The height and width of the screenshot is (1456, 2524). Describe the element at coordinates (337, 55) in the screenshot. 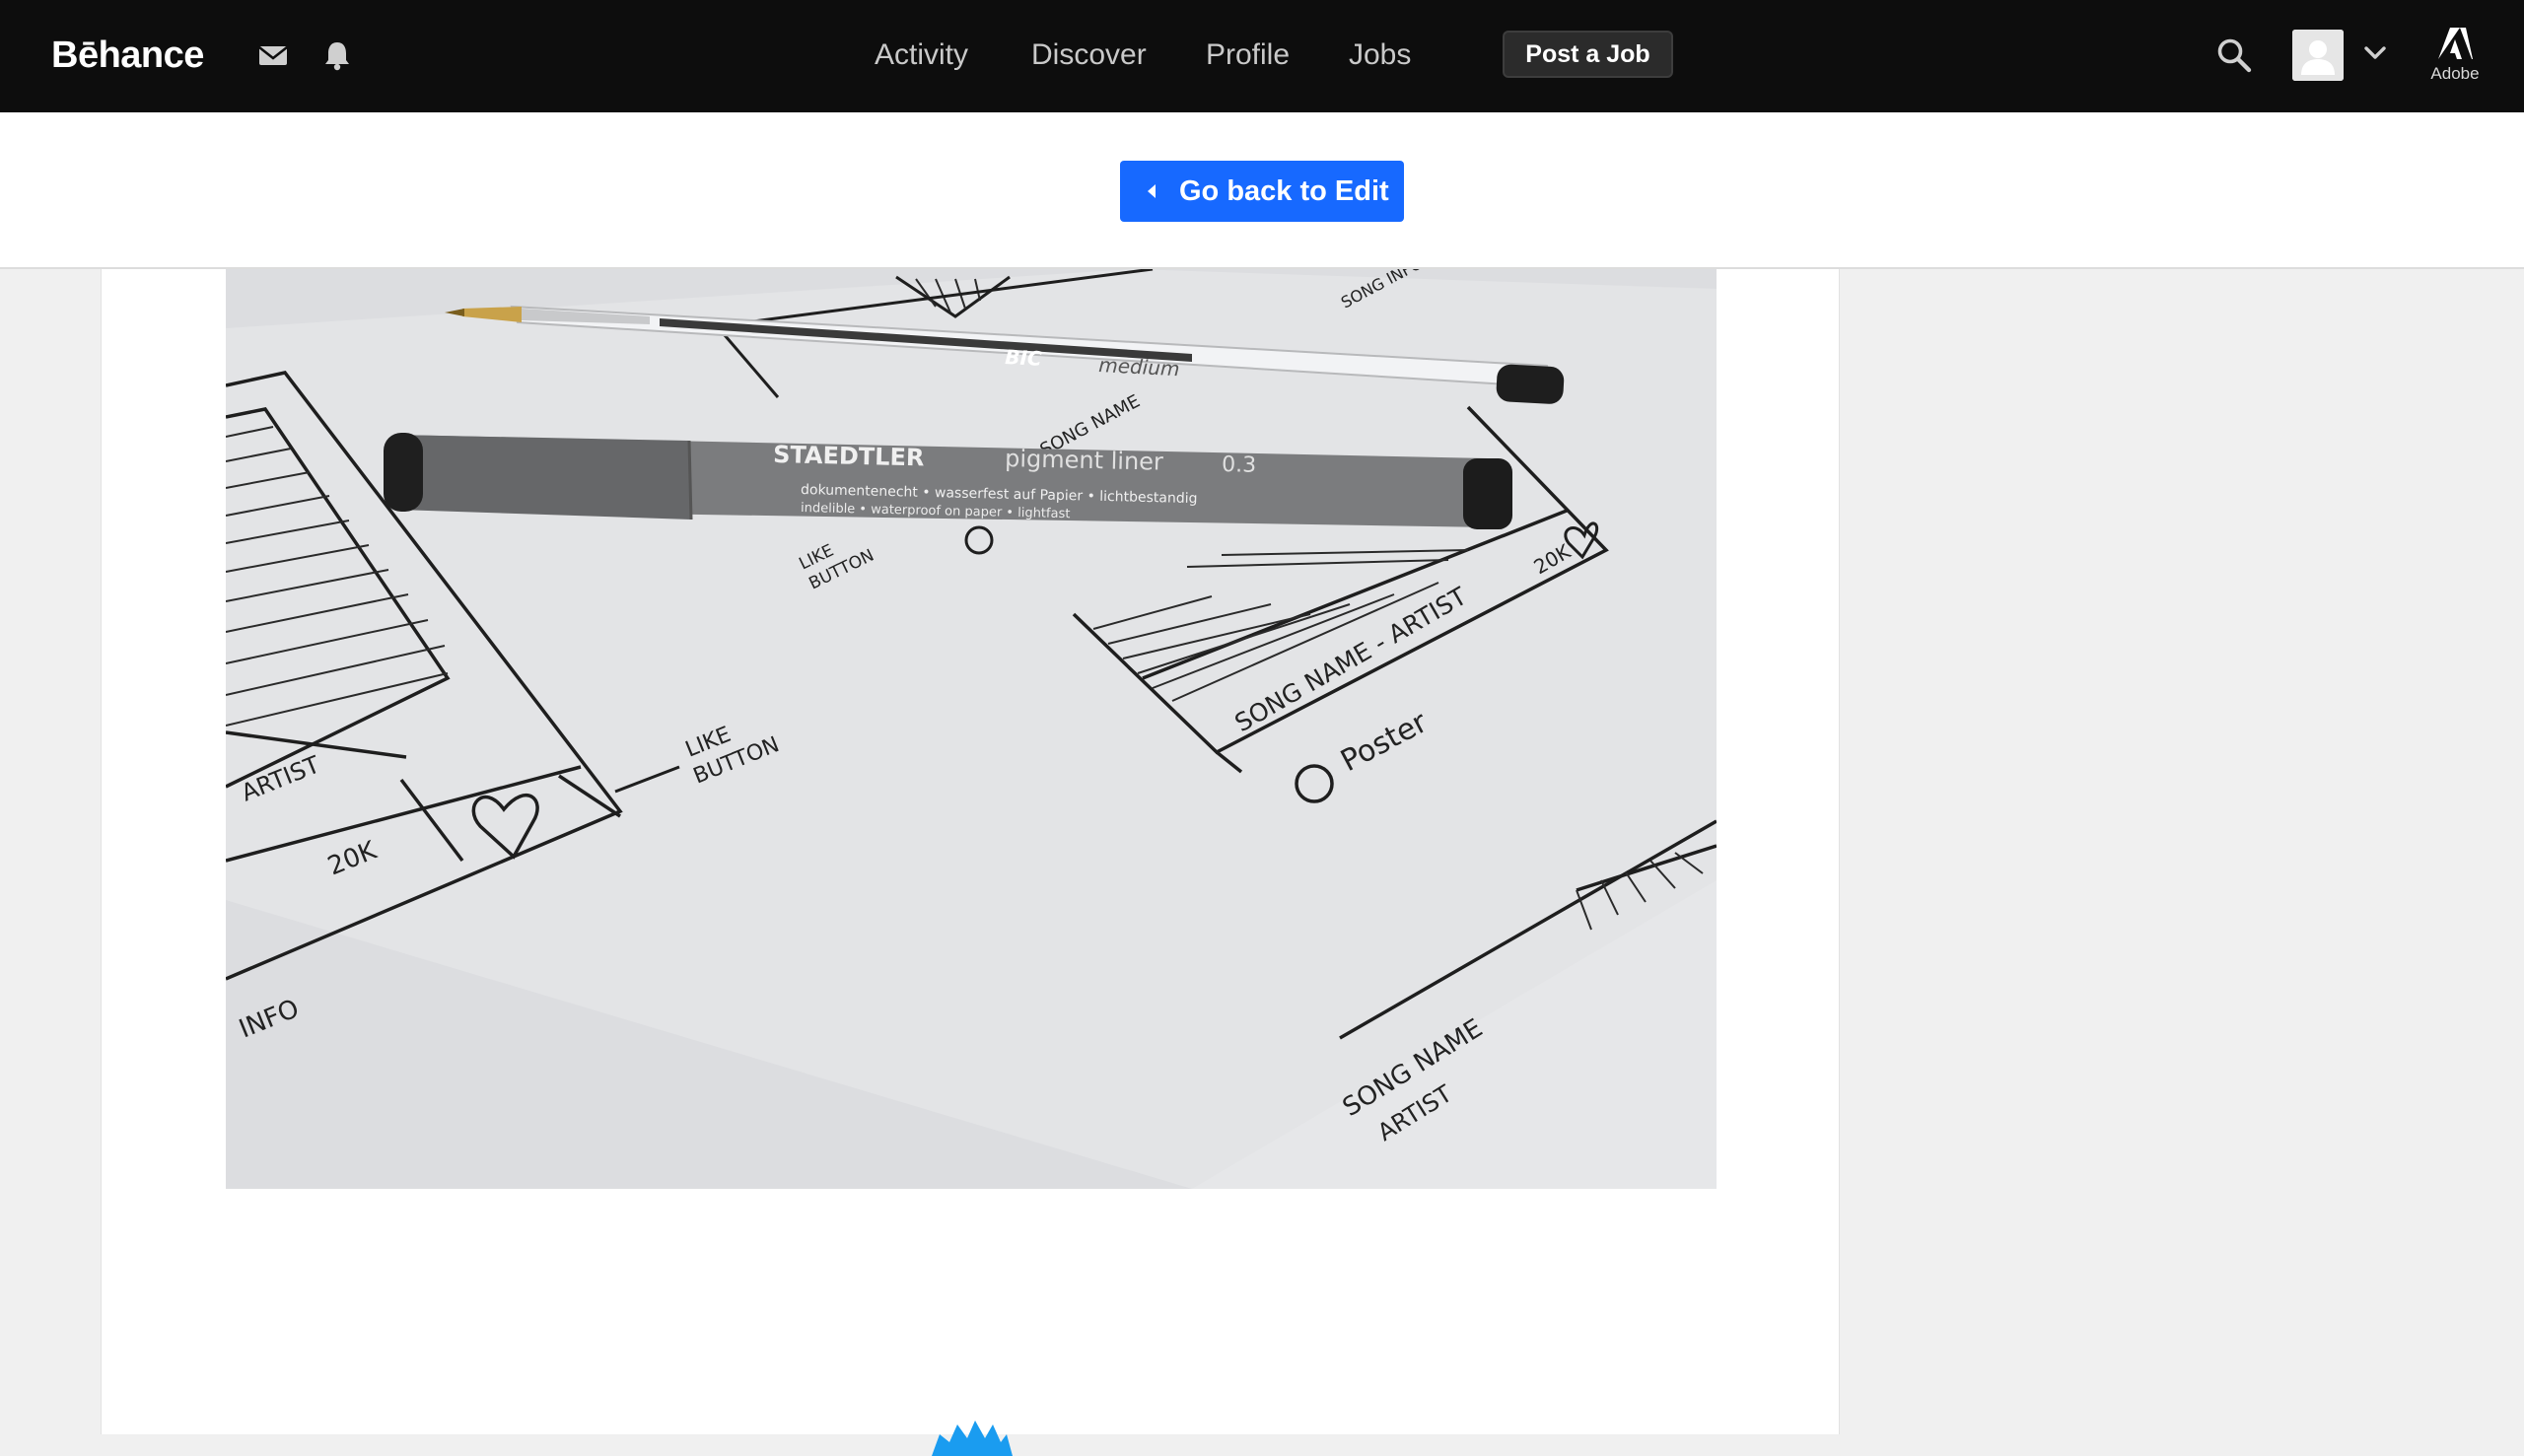

I see `bell-icon` at that location.